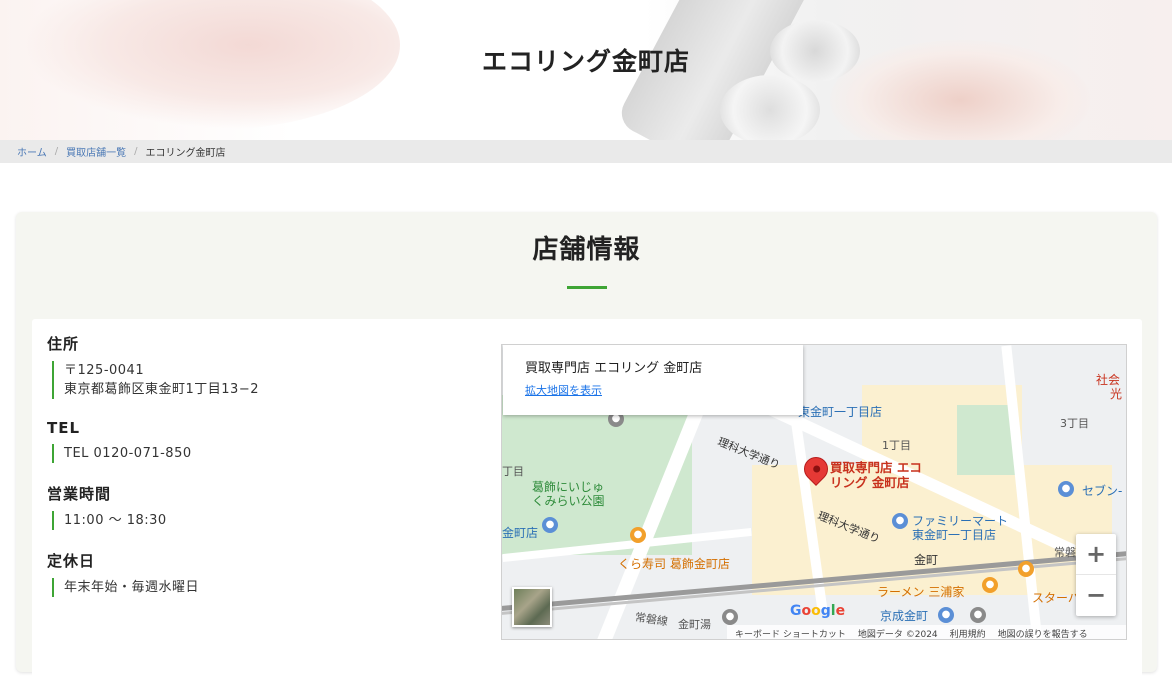 The height and width of the screenshot is (679, 1172). What do you see at coordinates (586, 250) in the screenshot?
I see `section-title: 店舗情報` at bounding box center [586, 250].